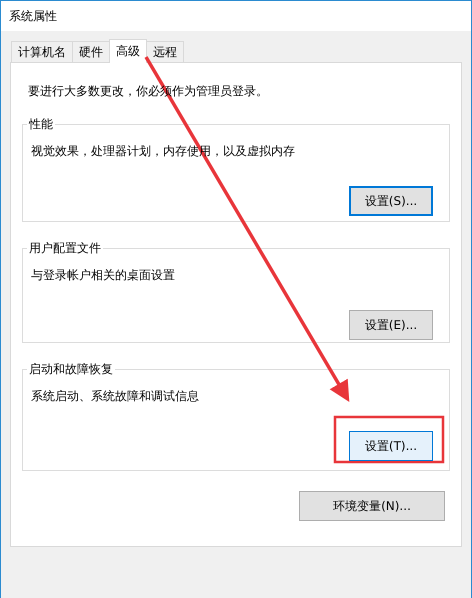 The height and width of the screenshot is (598, 472). Describe the element at coordinates (115, 396) in the screenshot. I see `group-description: 系统启动、系统故障和调试信息` at that location.